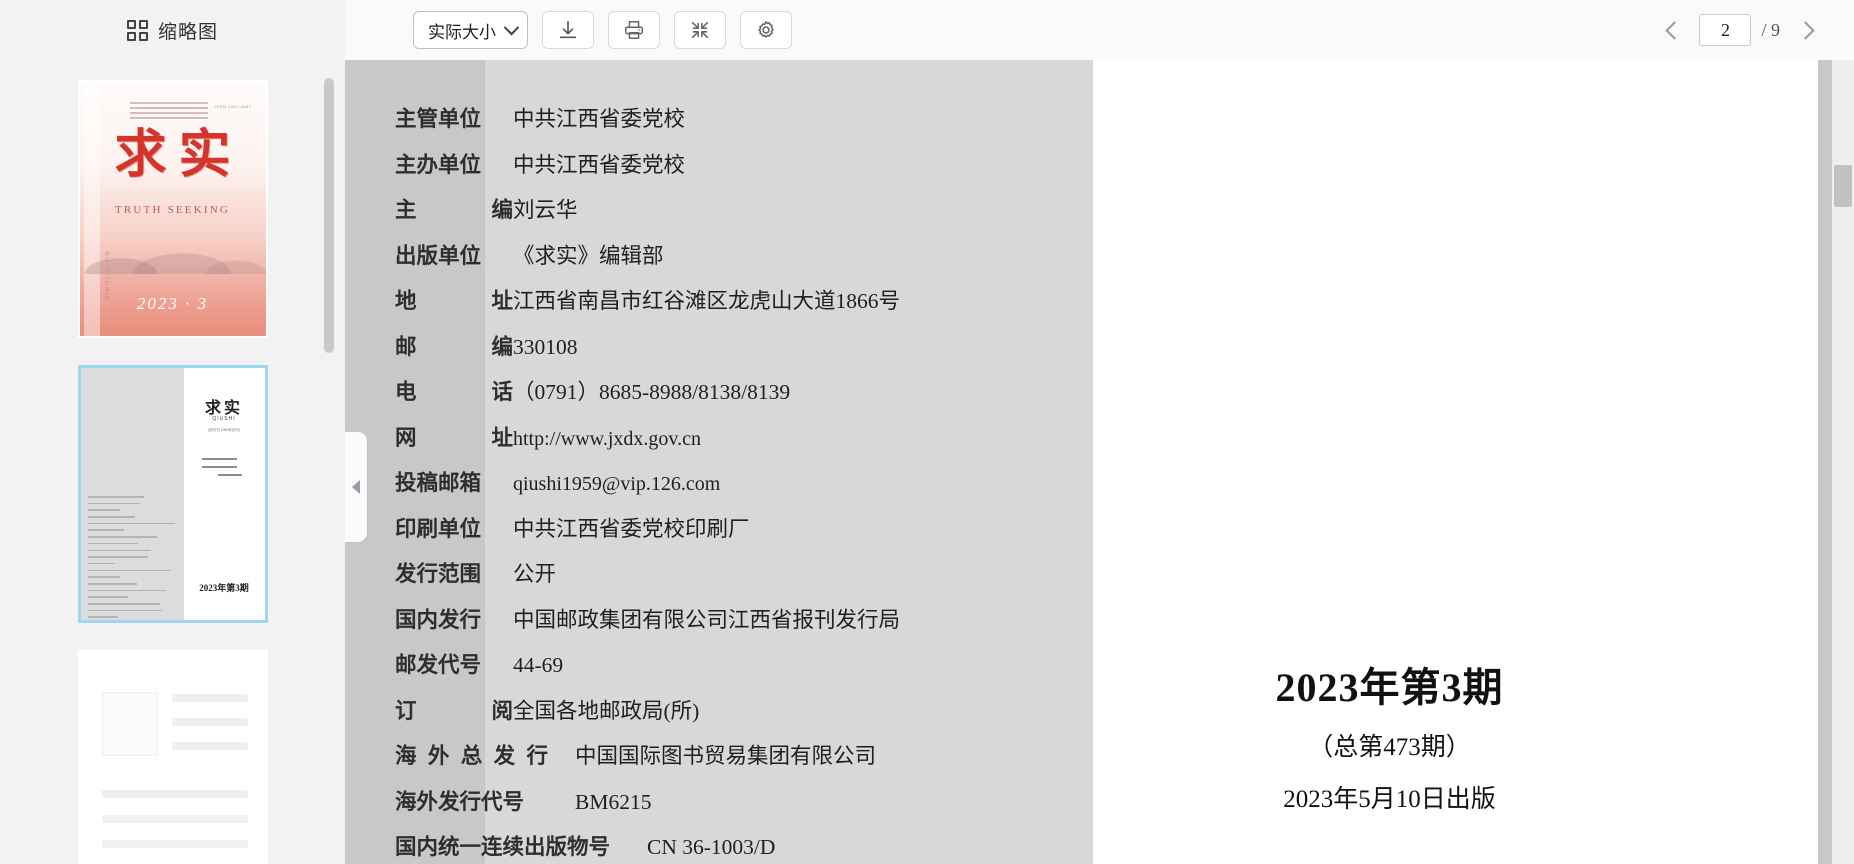 This screenshot has width=1854, height=864. Describe the element at coordinates (588, 255) in the screenshot. I see `imprint-value: 《求实》编辑部` at that location.